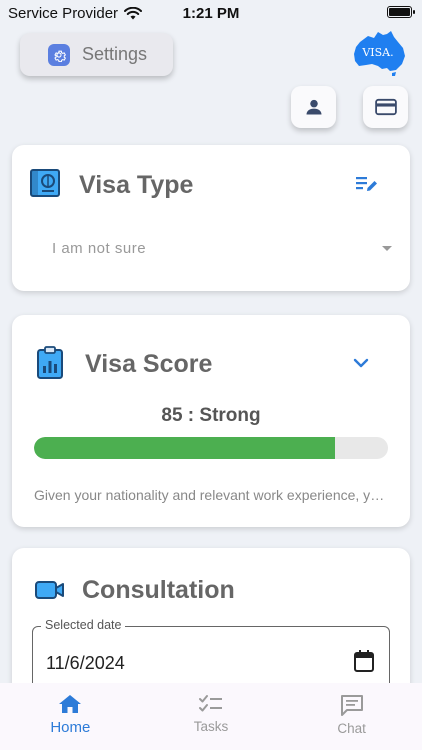 Image resolution: width=422 pixels, height=750 pixels. I want to click on visa-score-title: Visa Score, so click(149, 364).